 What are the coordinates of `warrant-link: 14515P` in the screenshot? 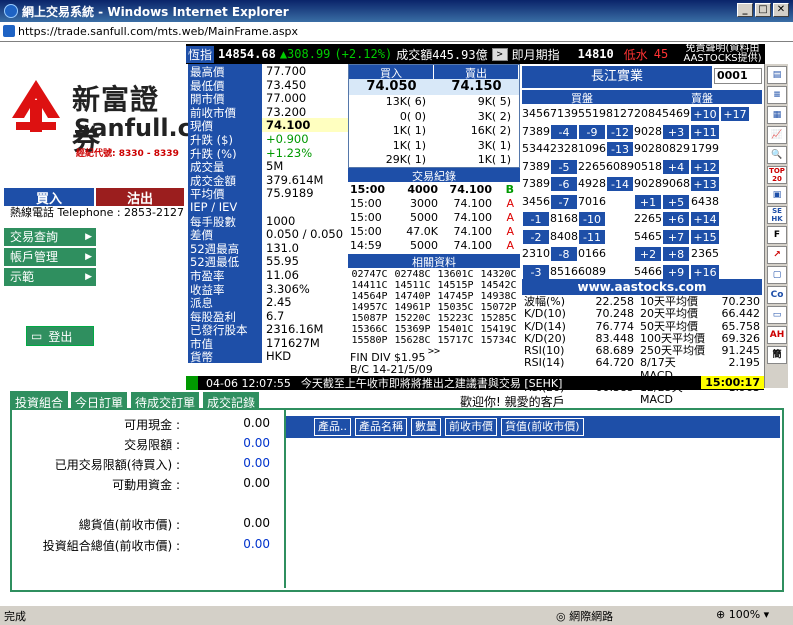 It's located at (455, 285).